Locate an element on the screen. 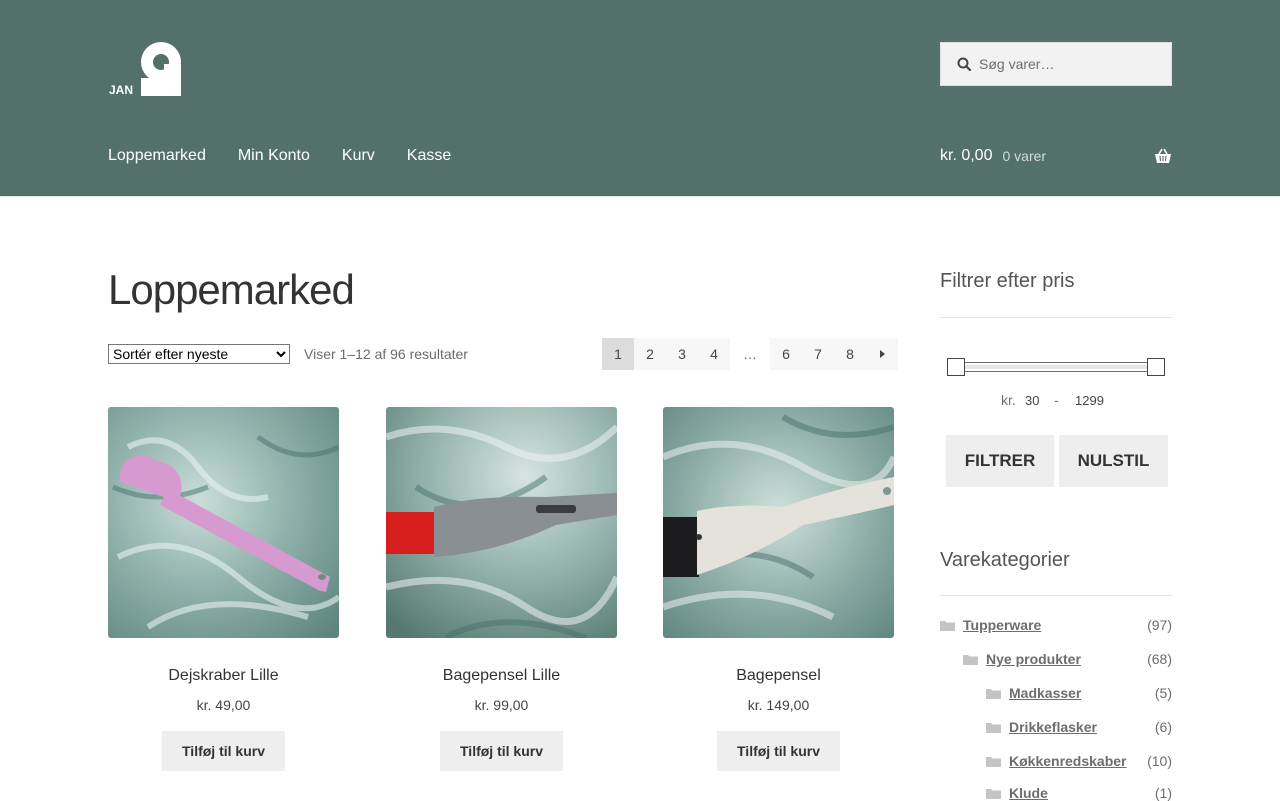 This screenshot has width=1280, height=801. logo-text: JAN is located at coordinates (121, 90).